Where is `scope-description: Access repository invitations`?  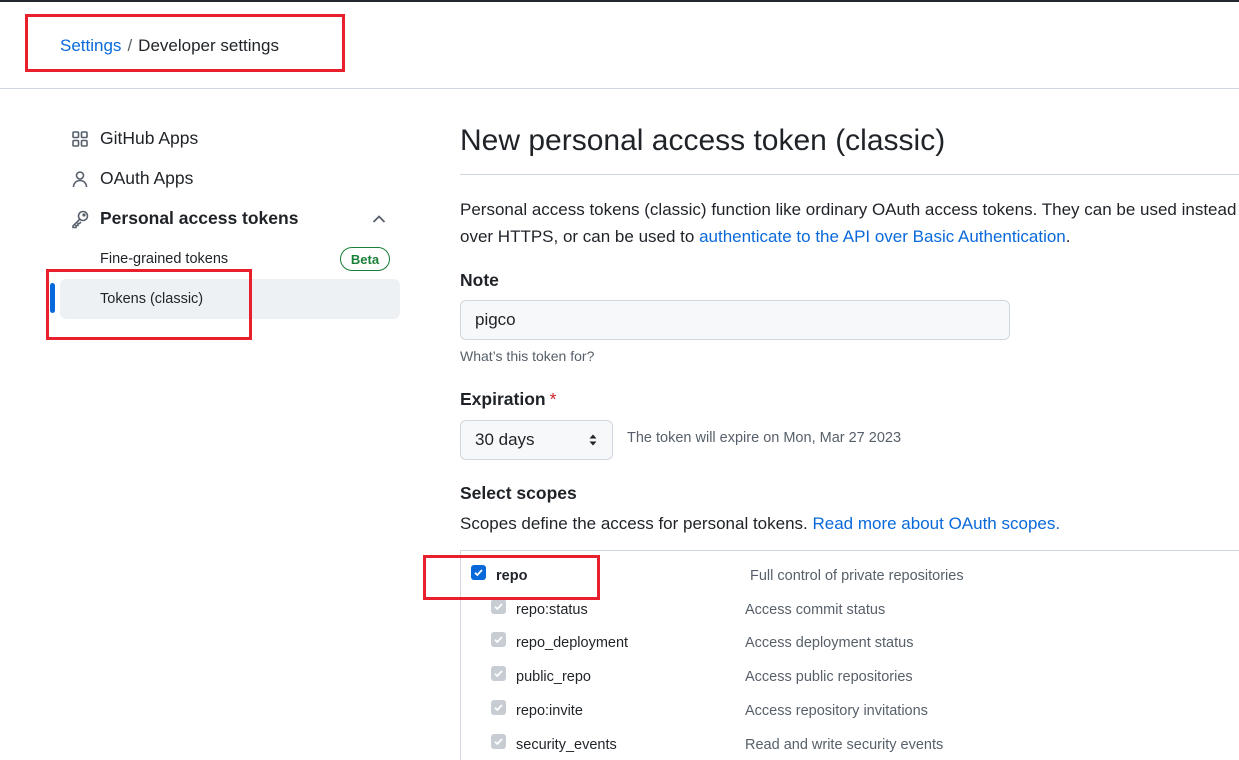 scope-description: Access repository invitations is located at coordinates (836, 711).